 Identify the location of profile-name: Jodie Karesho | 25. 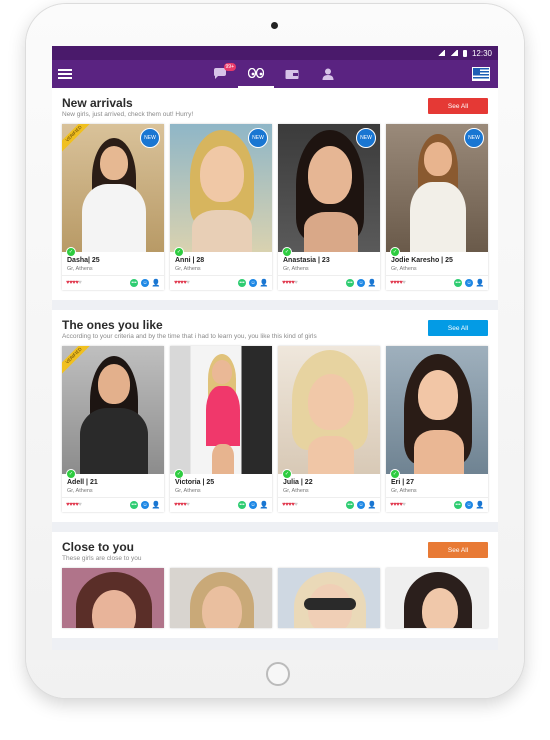
(422, 260).